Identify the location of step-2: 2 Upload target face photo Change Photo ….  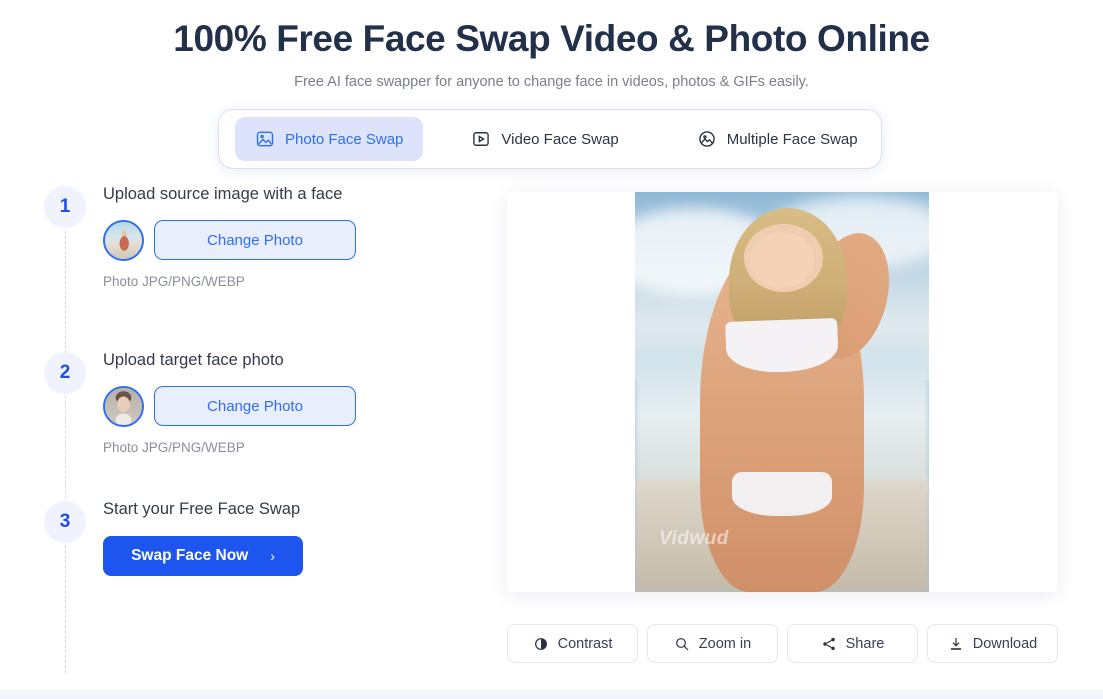
(235, 426).